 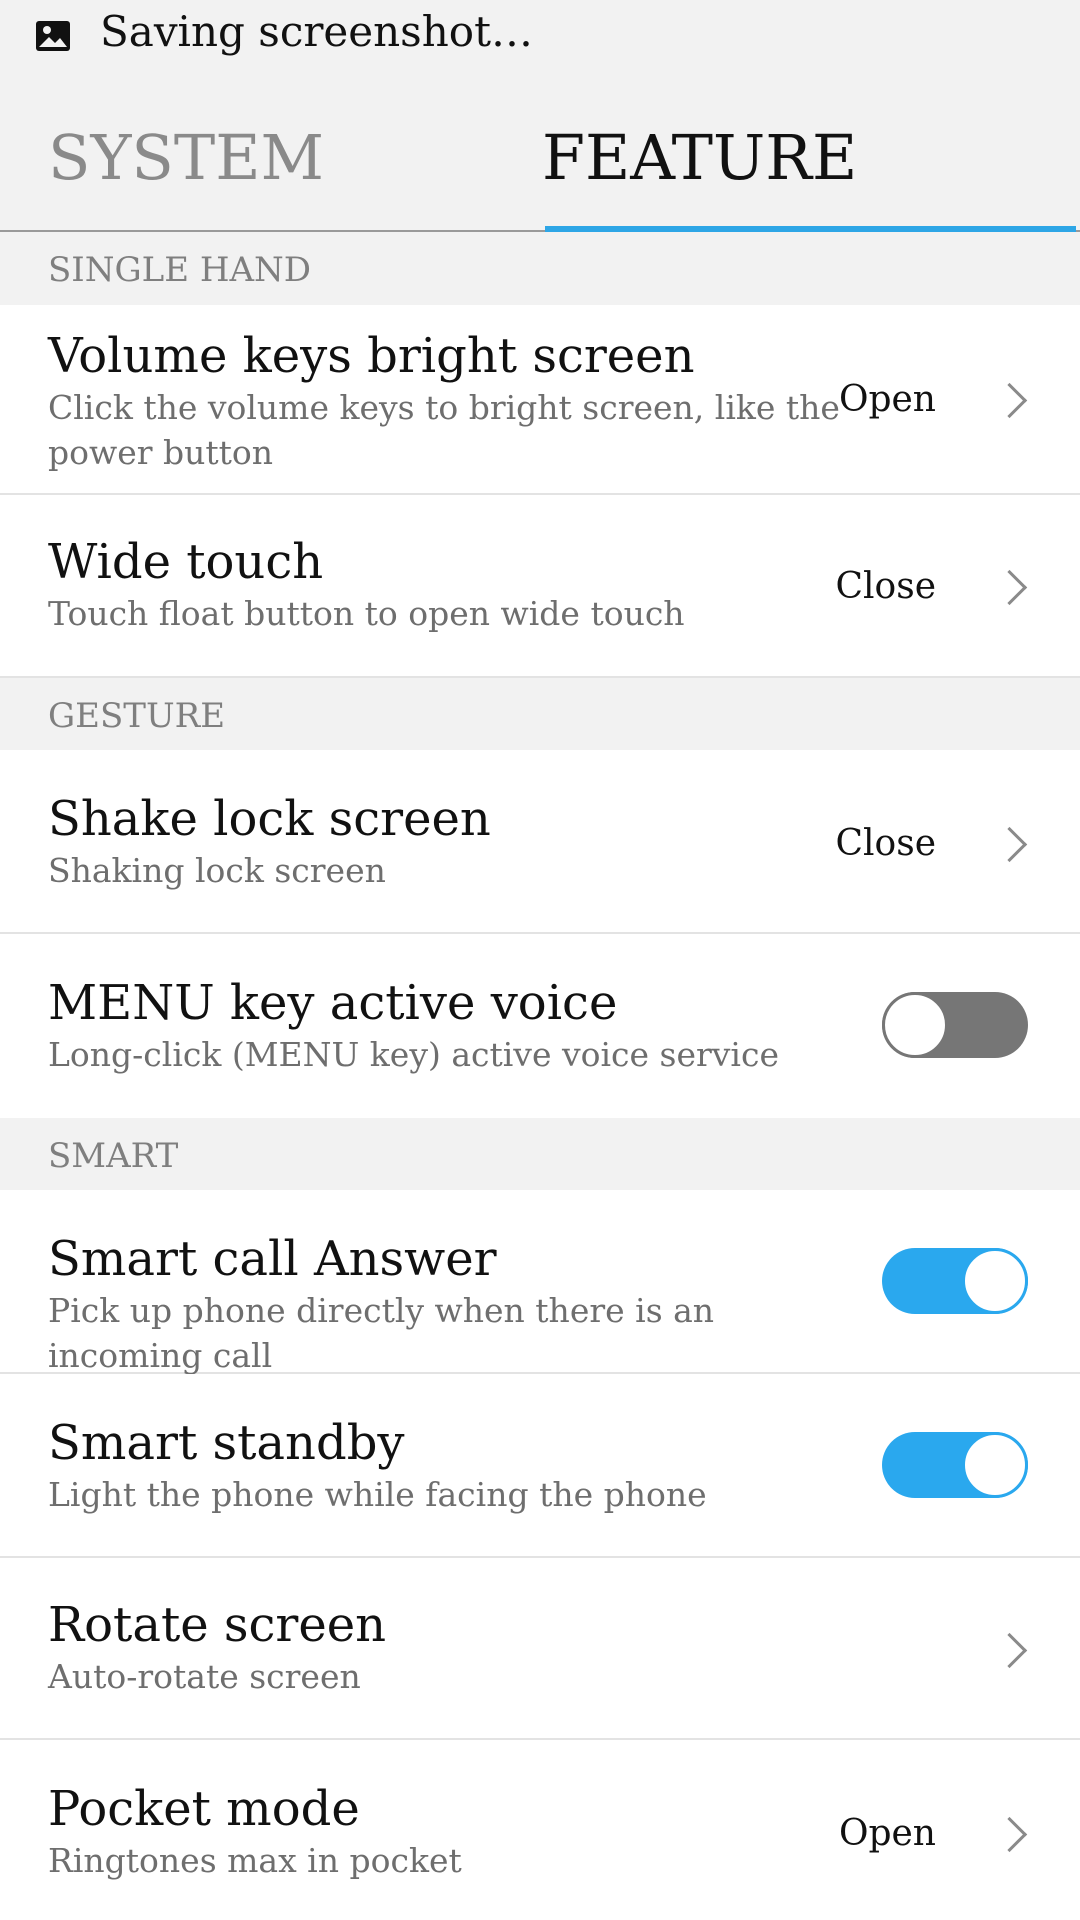 What do you see at coordinates (540, 1830) in the screenshot?
I see `setting-pocket-mode: Pocket mode Ringtones max in pocket Open` at bounding box center [540, 1830].